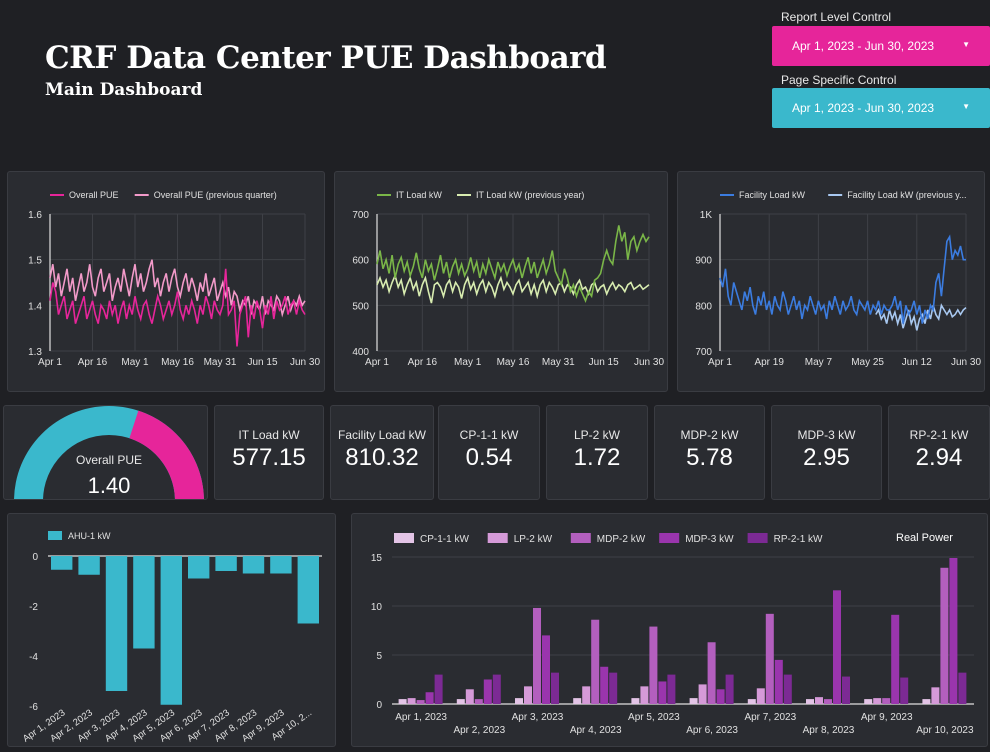  Describe the element at coordinates (326, 58) in the screenshot. I see `page-title: CRF Data Center PUE Dashboard` at that location.